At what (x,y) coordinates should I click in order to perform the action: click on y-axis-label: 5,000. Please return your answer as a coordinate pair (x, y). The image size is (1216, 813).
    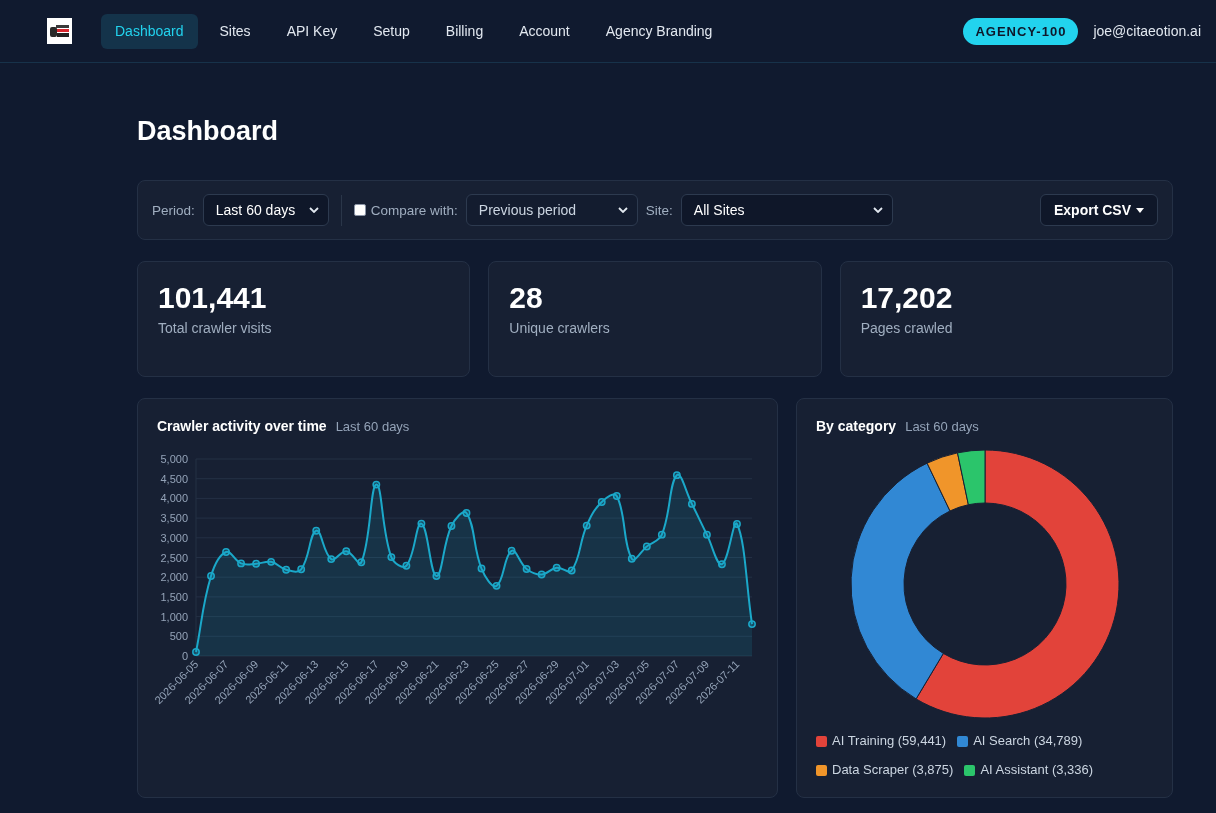
    Looking at the image, I should click on (174, 459).